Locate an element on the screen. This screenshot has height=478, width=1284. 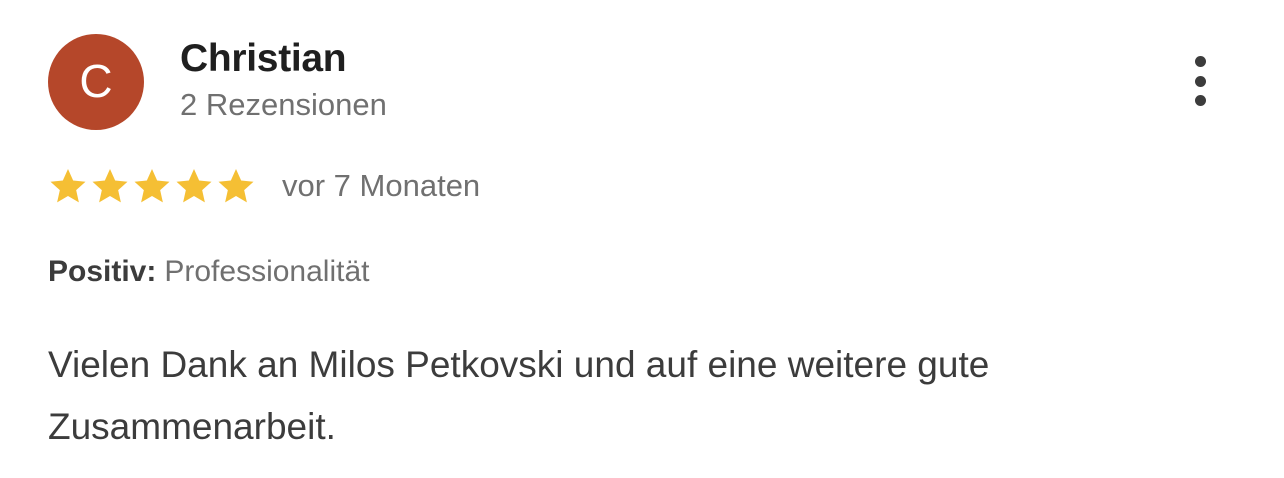
review-attribute: Positiv: Professionalität is located at coordinates (208, 272).